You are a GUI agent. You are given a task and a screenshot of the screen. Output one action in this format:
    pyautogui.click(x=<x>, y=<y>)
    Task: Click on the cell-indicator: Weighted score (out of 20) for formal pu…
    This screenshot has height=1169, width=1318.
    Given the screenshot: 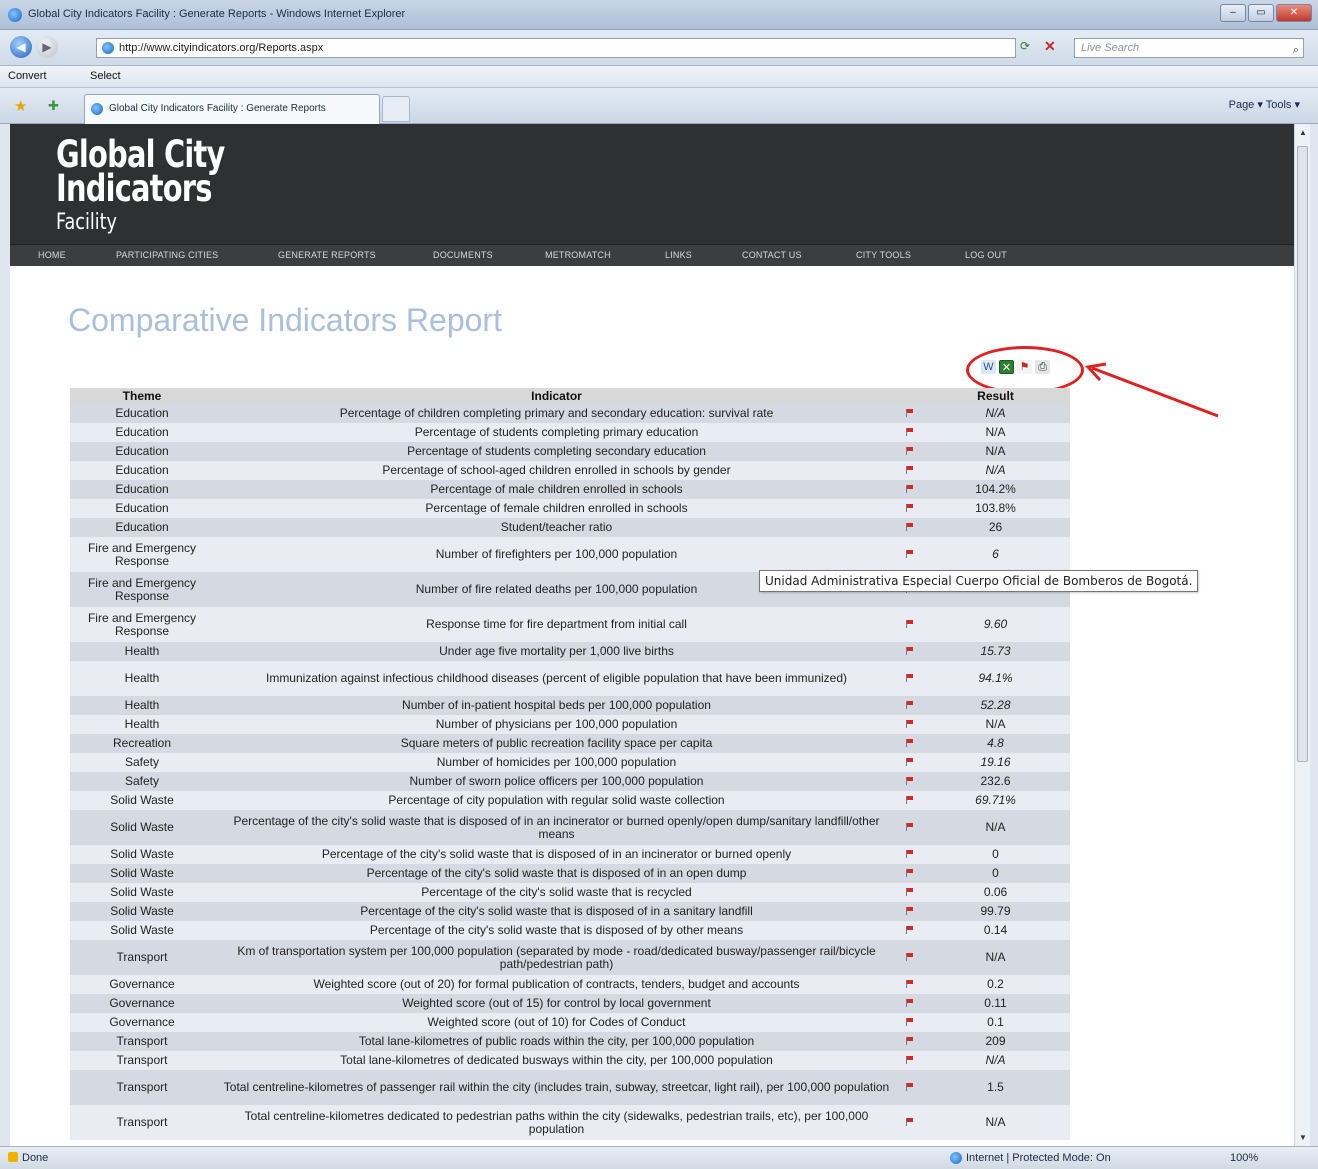 What is the action you would take?
    pyautogui.click(x=556, y=984)
    